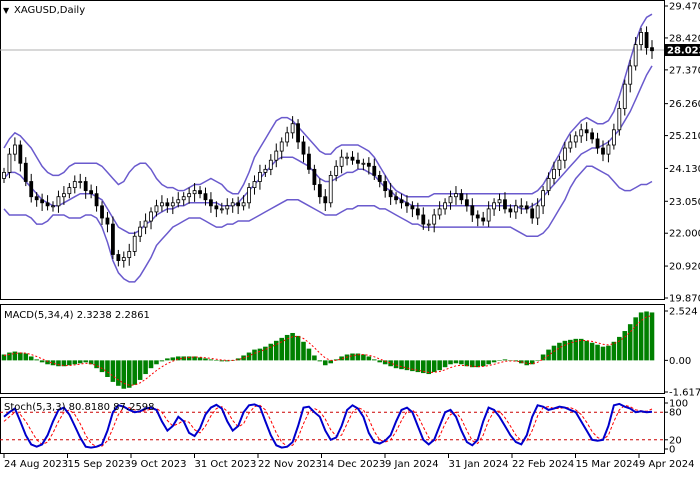 The image size is (700, 500). What do you see at coordinates (226, 464) in the screenshot?
I see `x-tick-label: 31 Oct 2023` at bounding box center [226, 464].